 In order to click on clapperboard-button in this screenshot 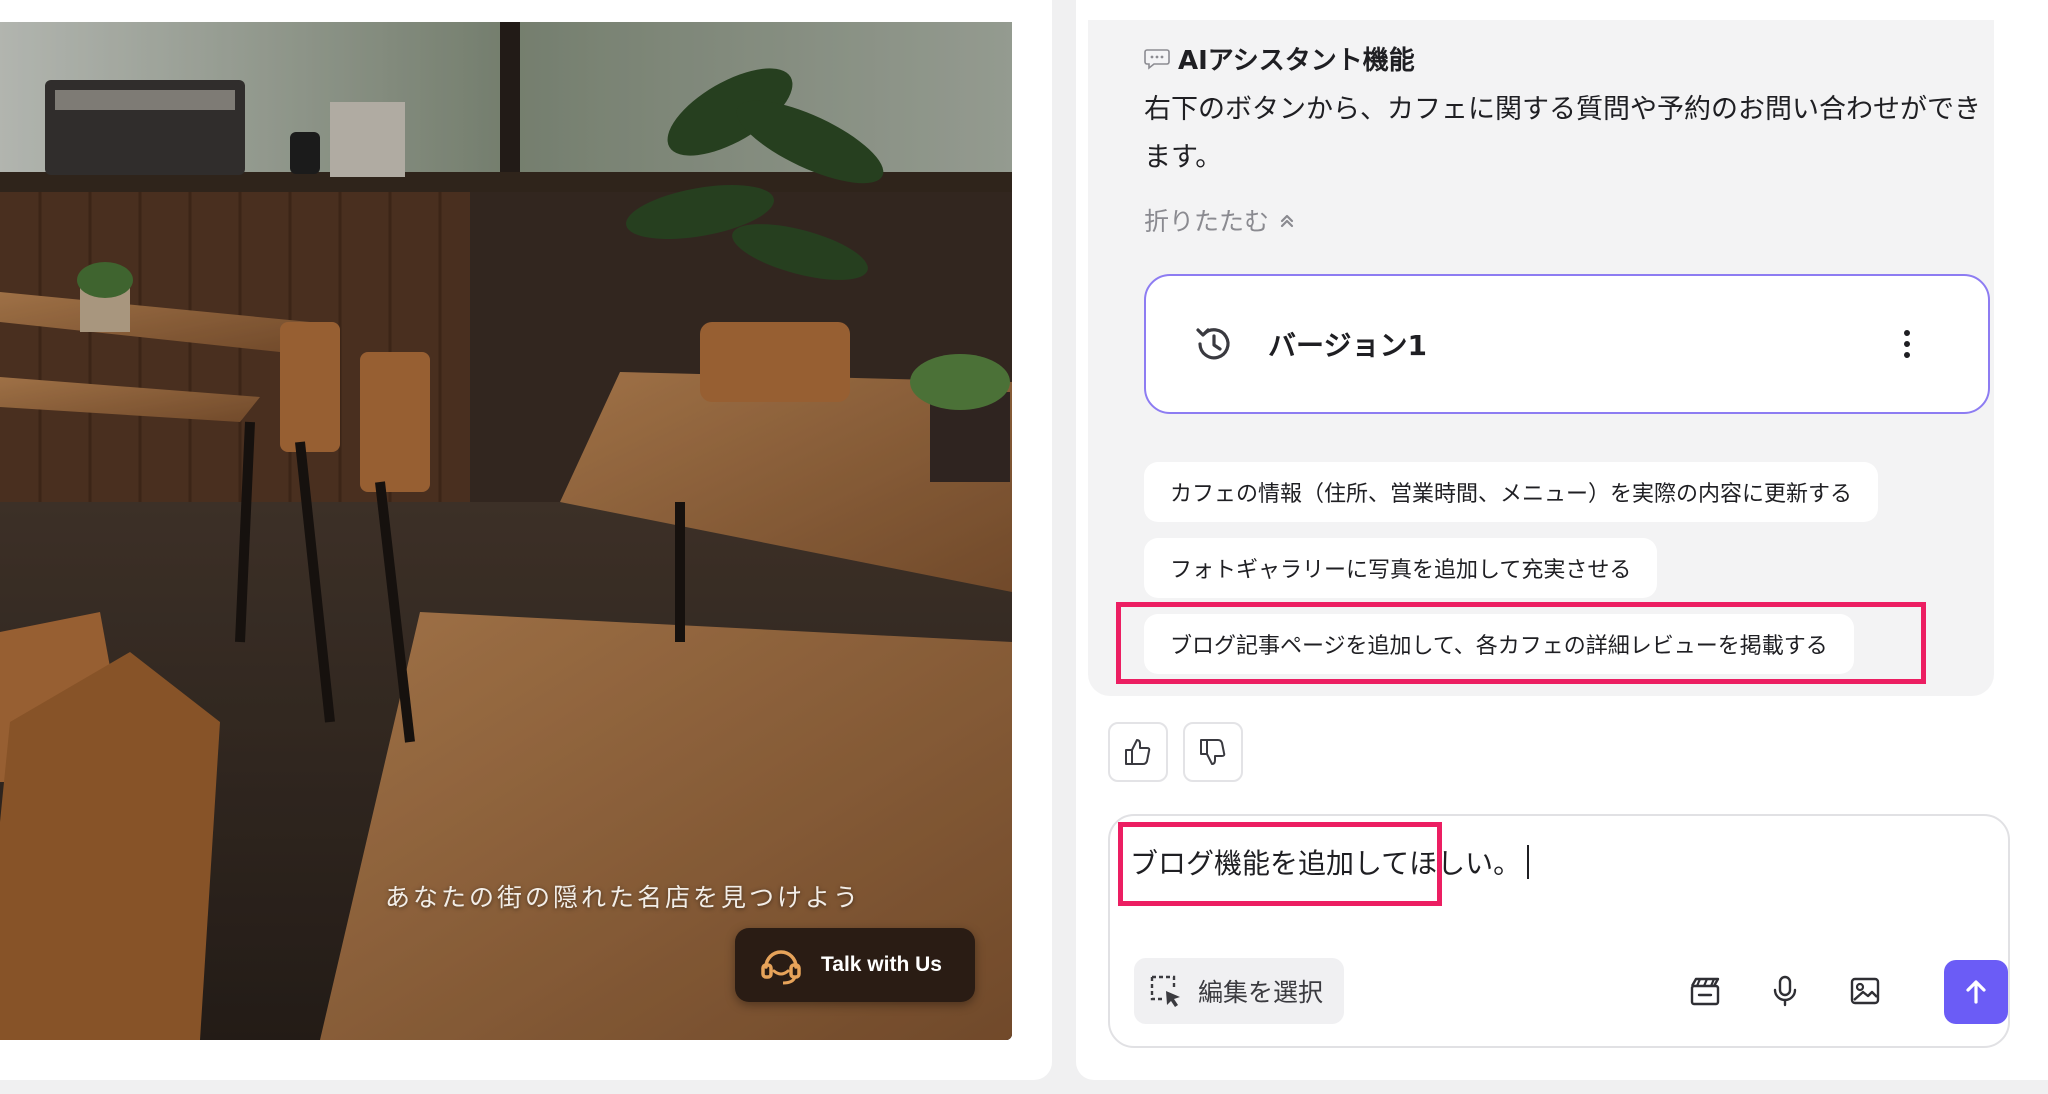, I will do `click(1705, 991)`.